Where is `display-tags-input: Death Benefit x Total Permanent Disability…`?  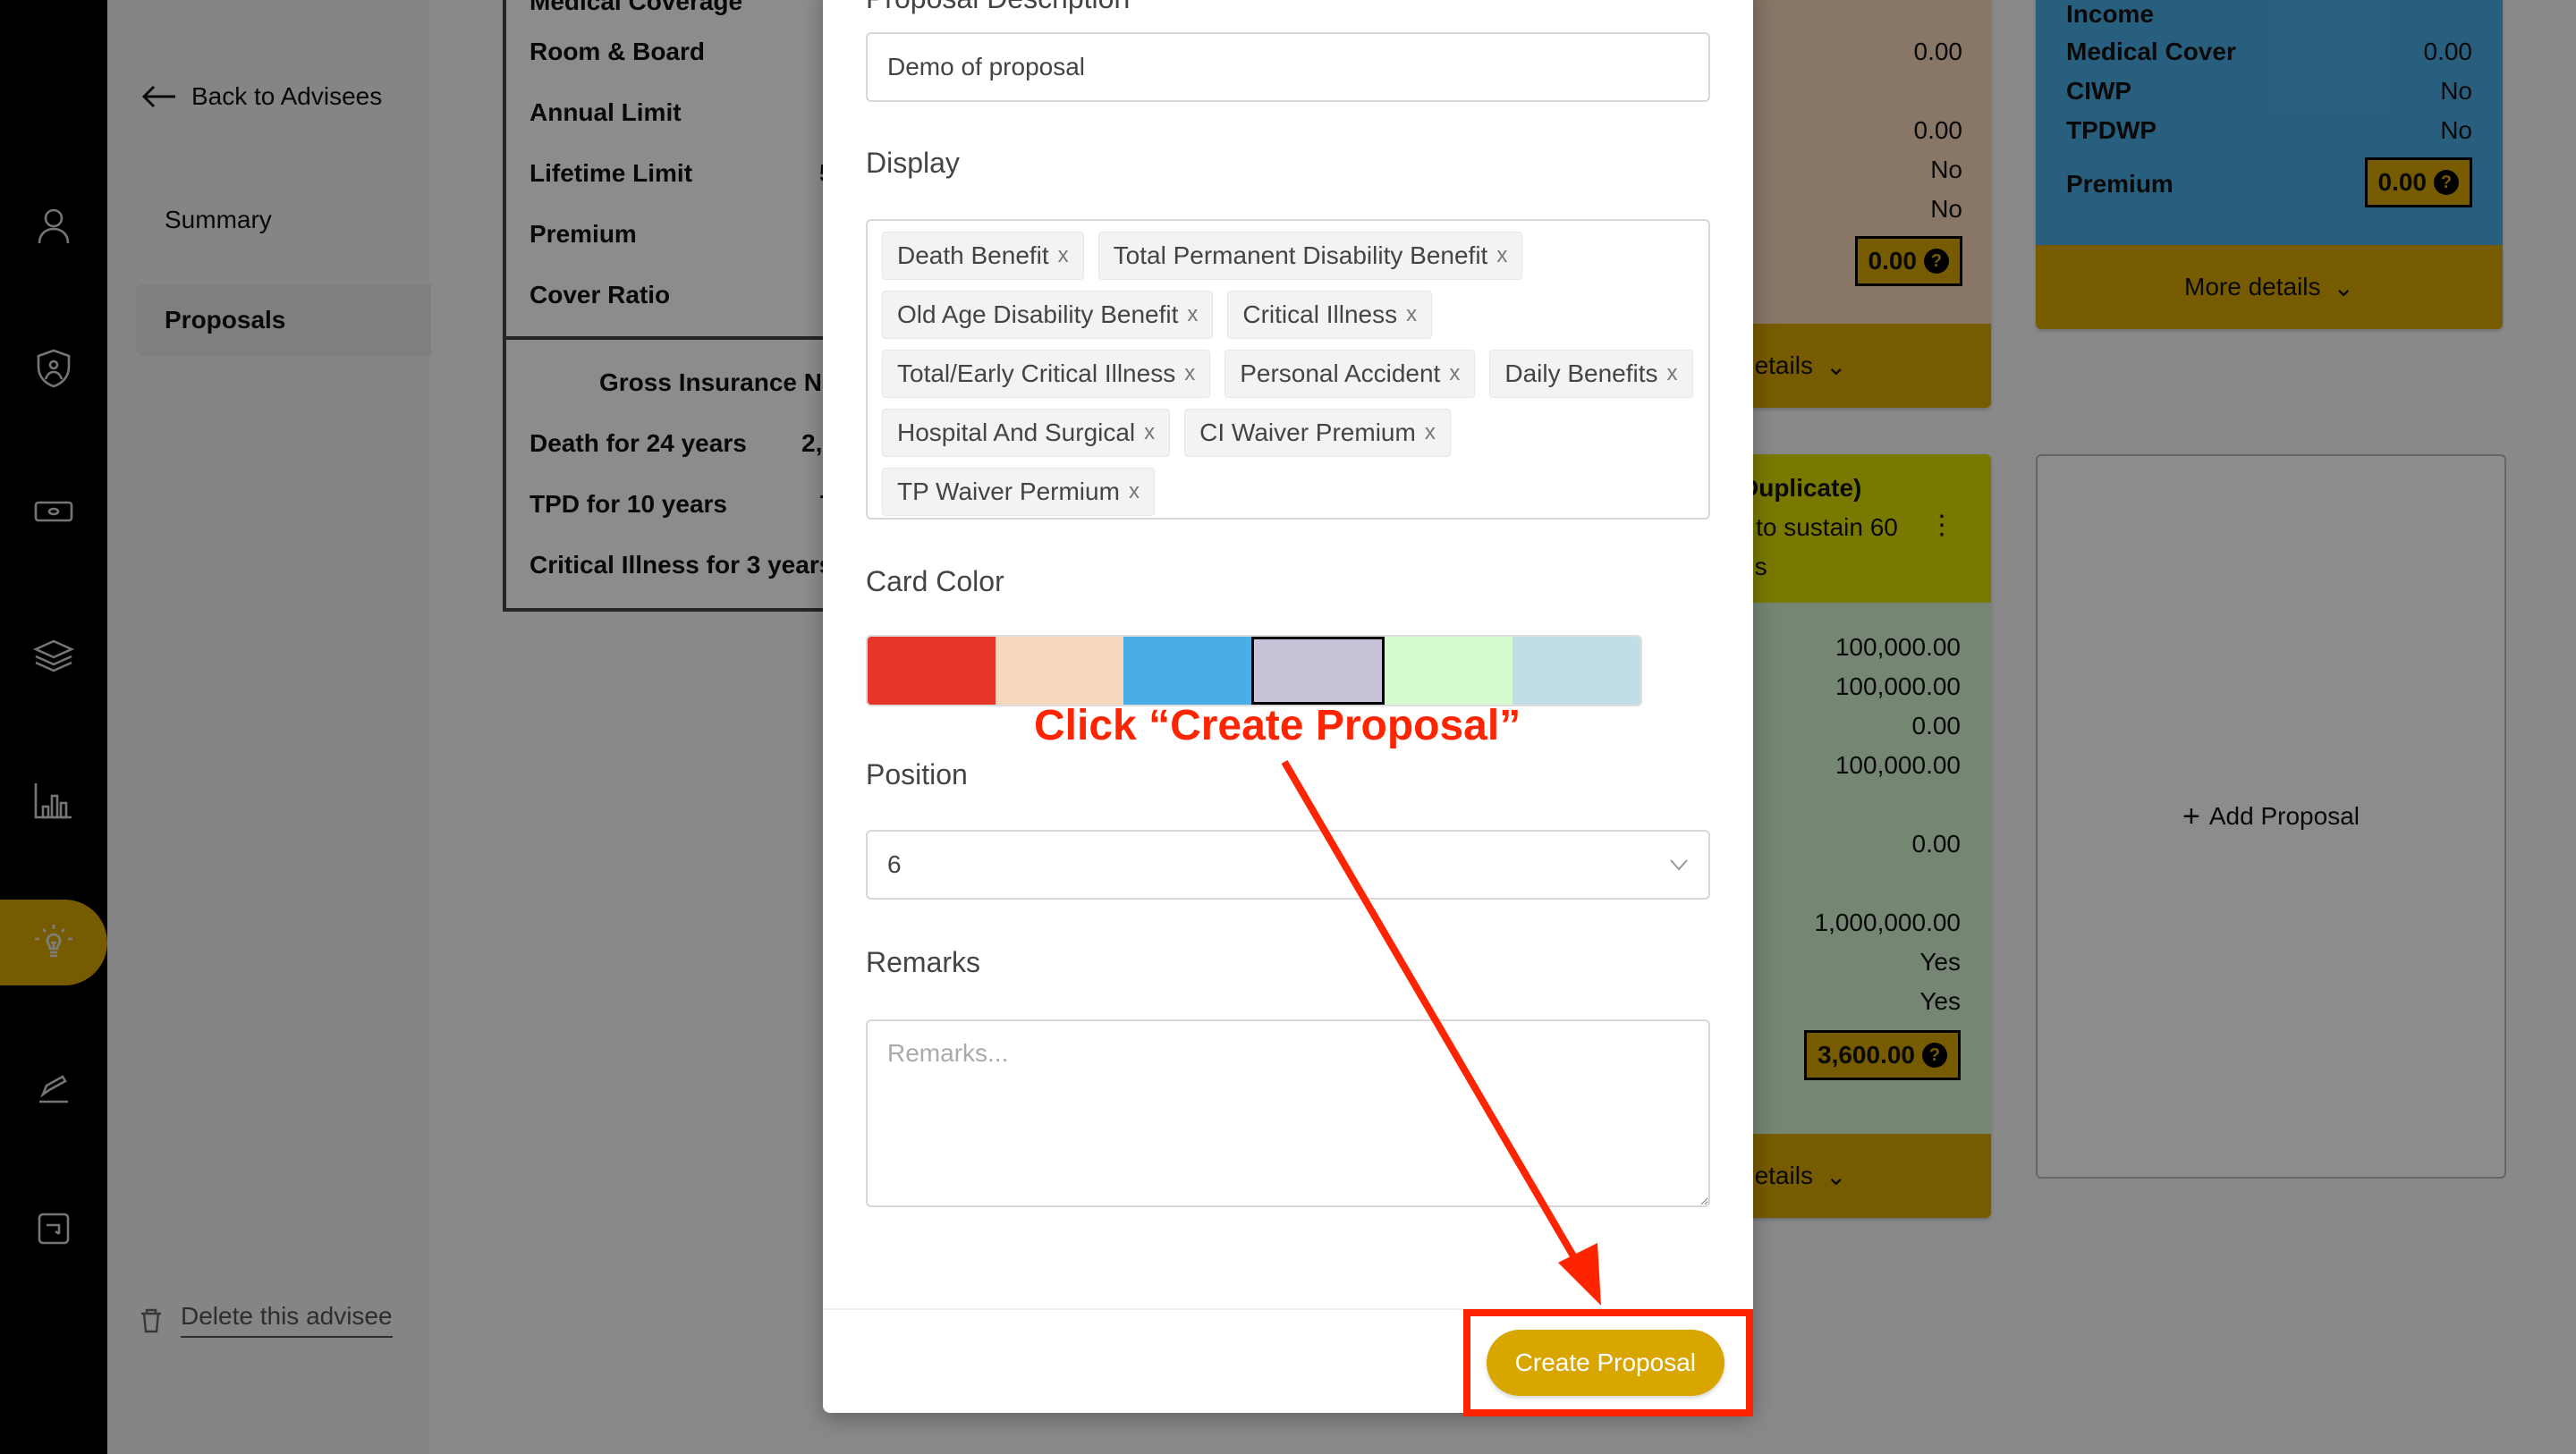
display-tags-input: Death Benefit x Total Permanent Disability… is located at coordinates (1288, 369).